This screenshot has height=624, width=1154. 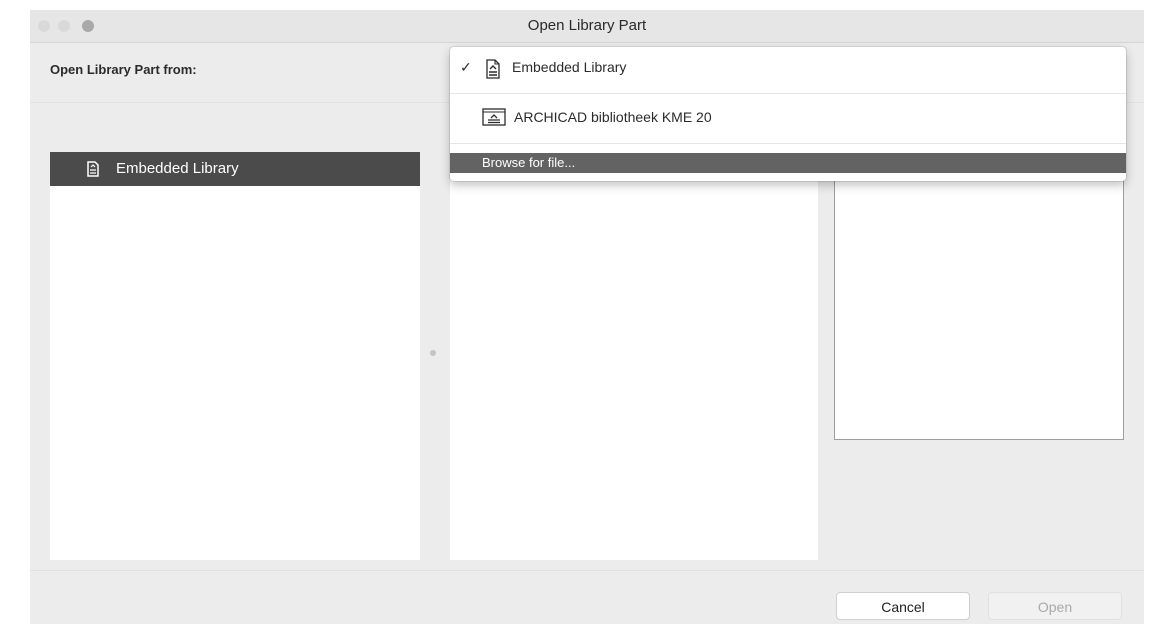 What do you see at coordinates (613, 117) in the screenshot?
I see `menu-item-label: ARCHICAD bibliotheek KME 20` at bounding box center [613, 117].